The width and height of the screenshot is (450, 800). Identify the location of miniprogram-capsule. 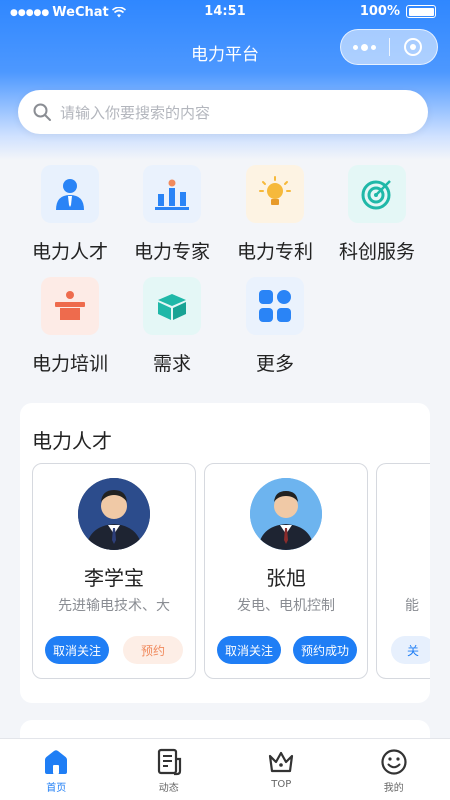
(389, 47).